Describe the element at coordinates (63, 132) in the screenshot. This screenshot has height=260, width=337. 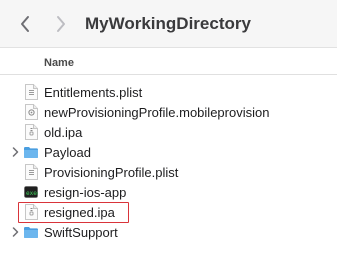
I see `file-name: old.ipa` at that location.